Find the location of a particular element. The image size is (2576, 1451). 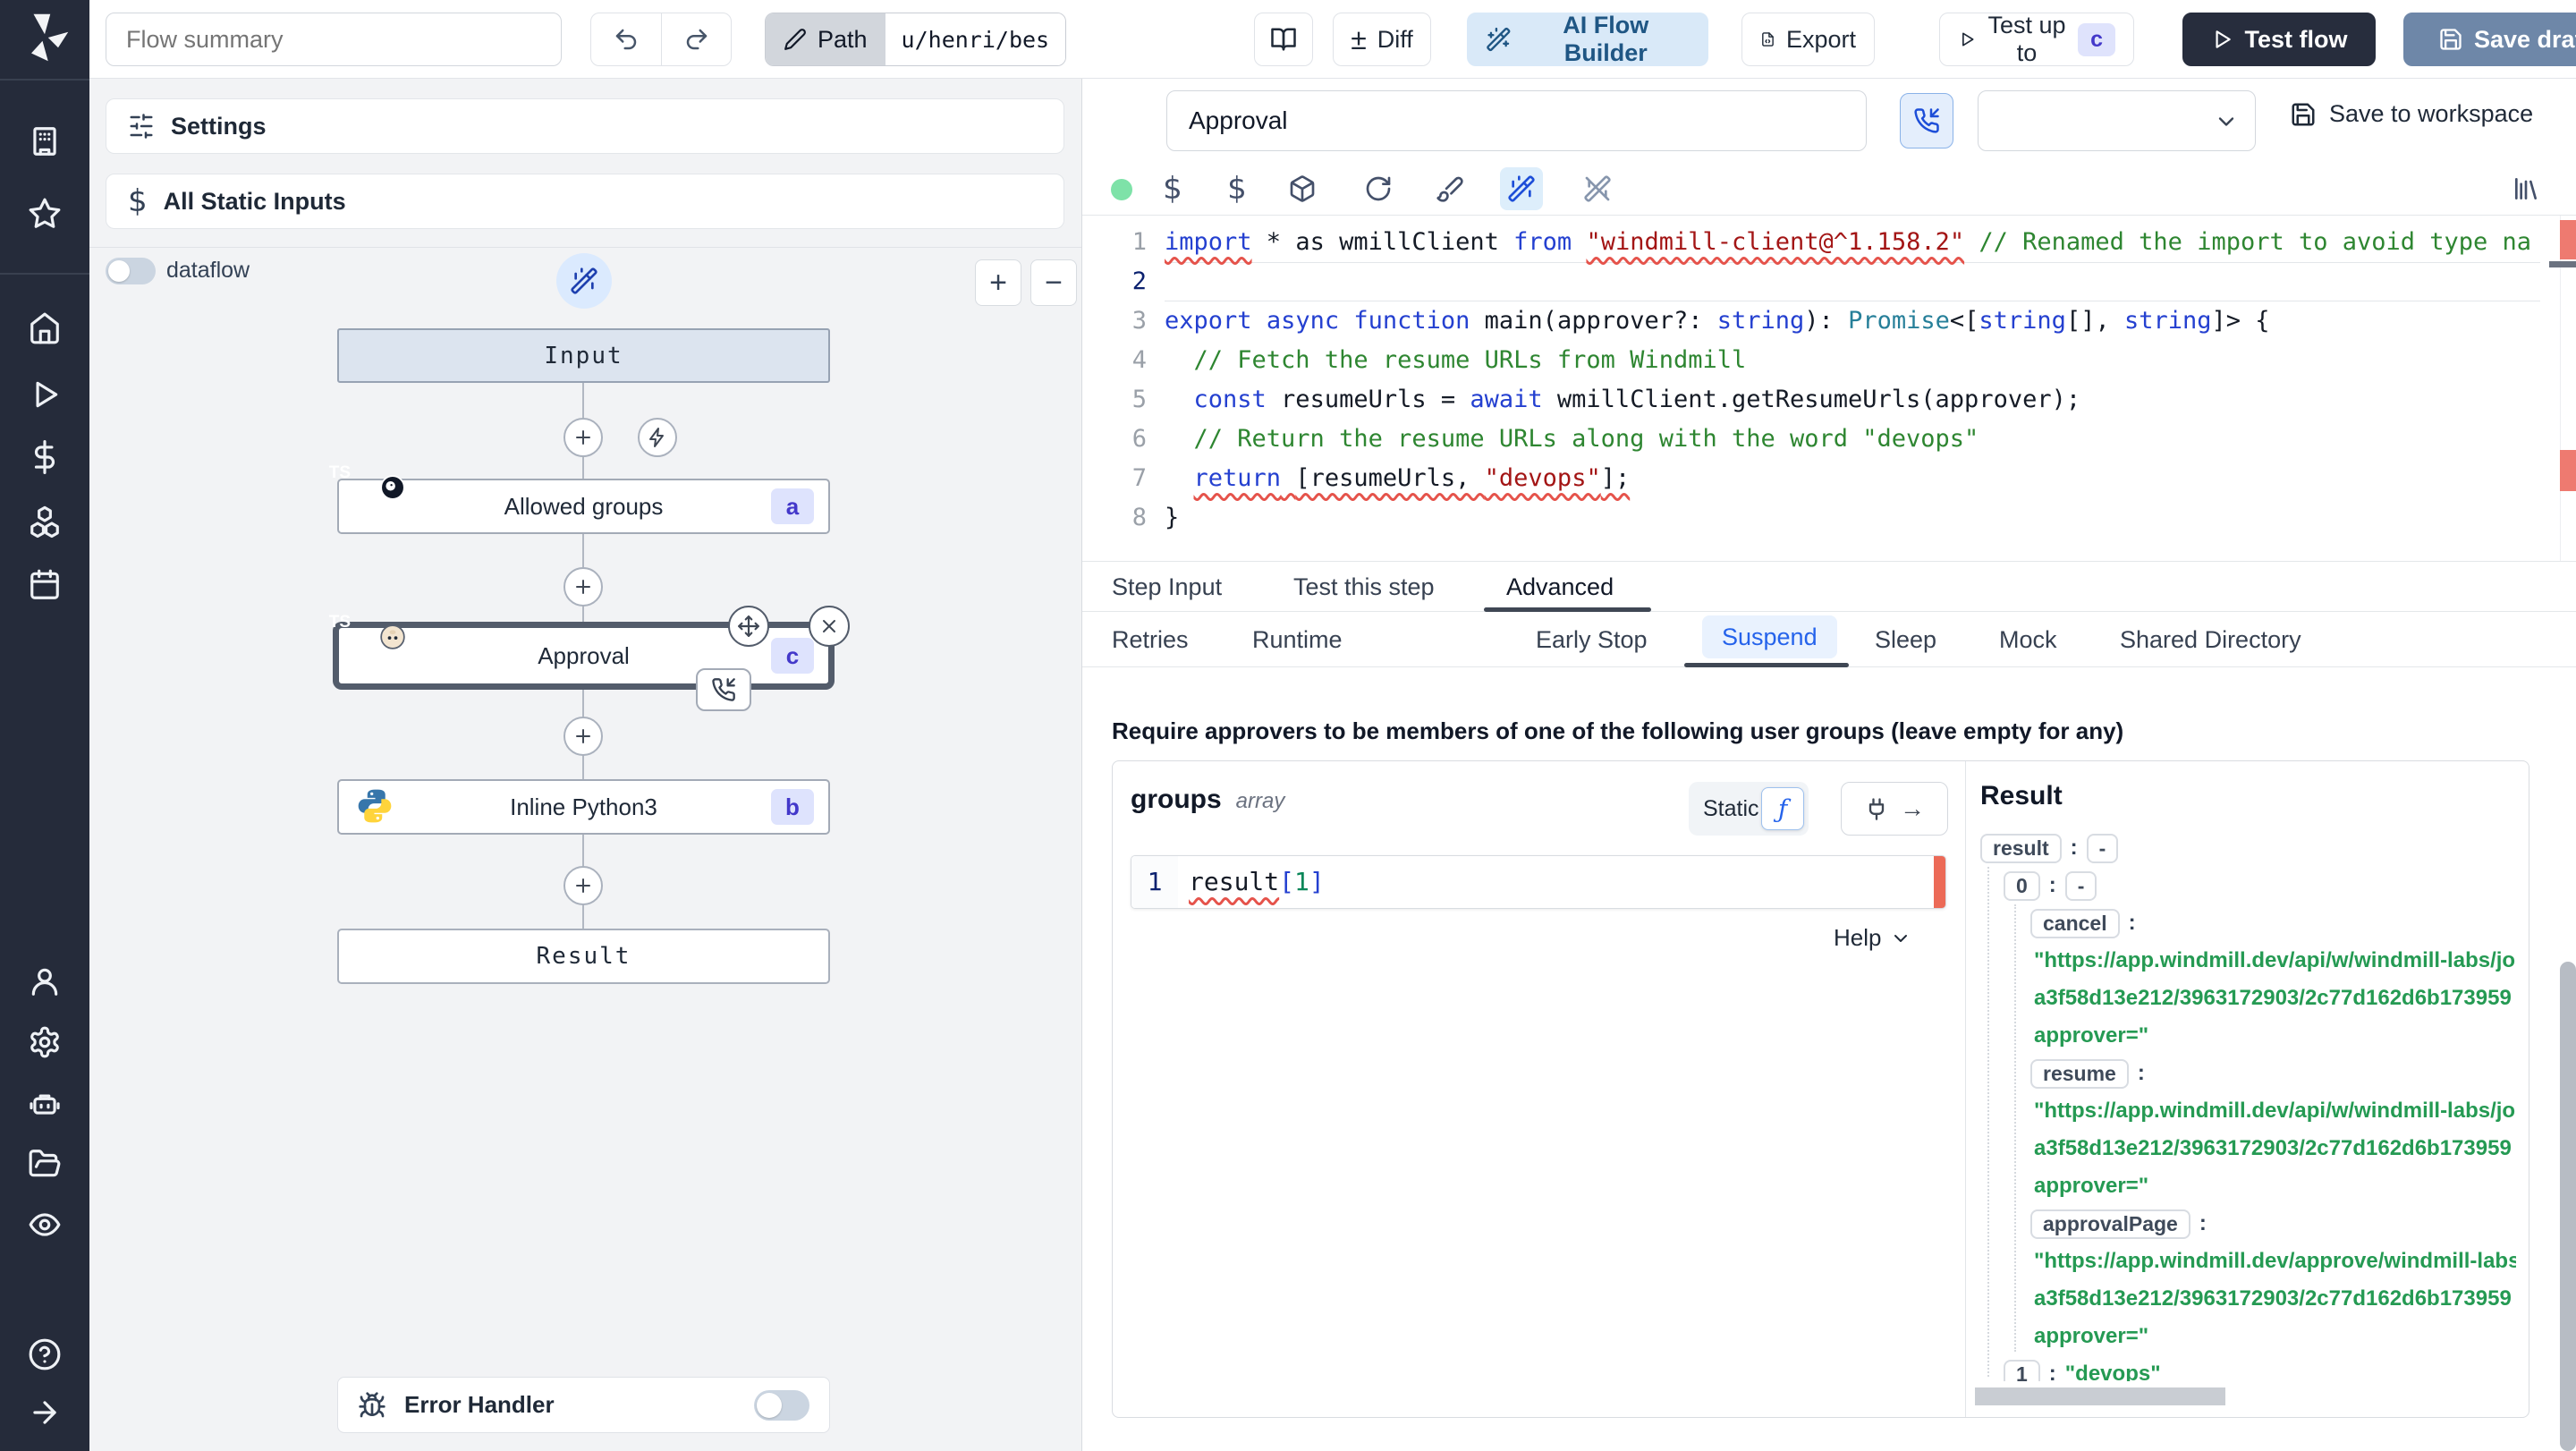

graph-node-result: Result is located at coordinates (583, 956).